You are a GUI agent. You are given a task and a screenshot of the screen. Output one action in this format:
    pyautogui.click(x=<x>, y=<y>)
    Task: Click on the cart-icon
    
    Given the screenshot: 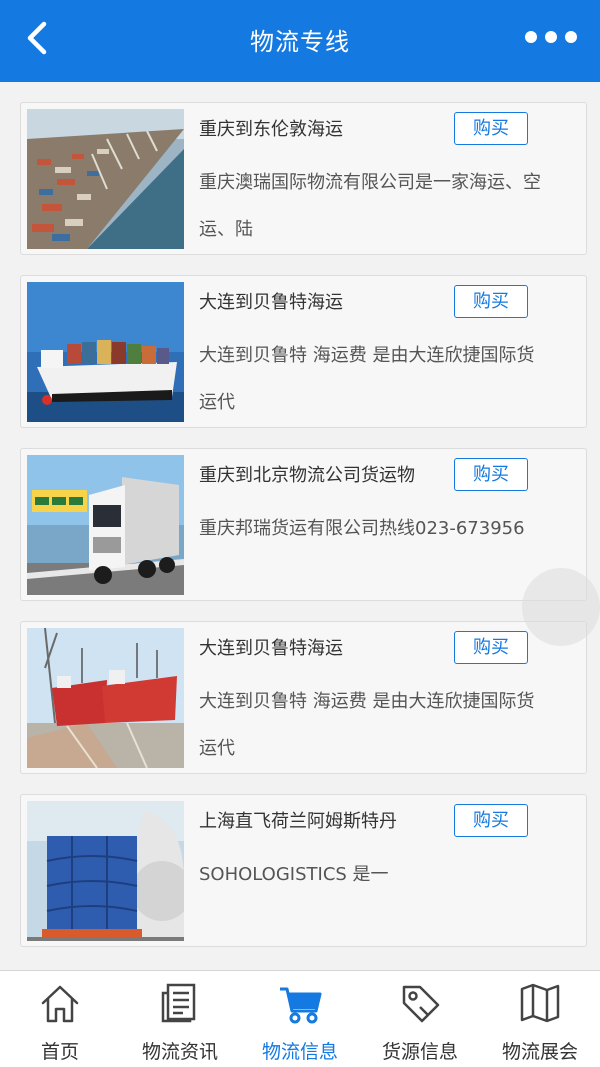 What is the action you would take?
    pyautogui.click(x=300, y=1003)
    